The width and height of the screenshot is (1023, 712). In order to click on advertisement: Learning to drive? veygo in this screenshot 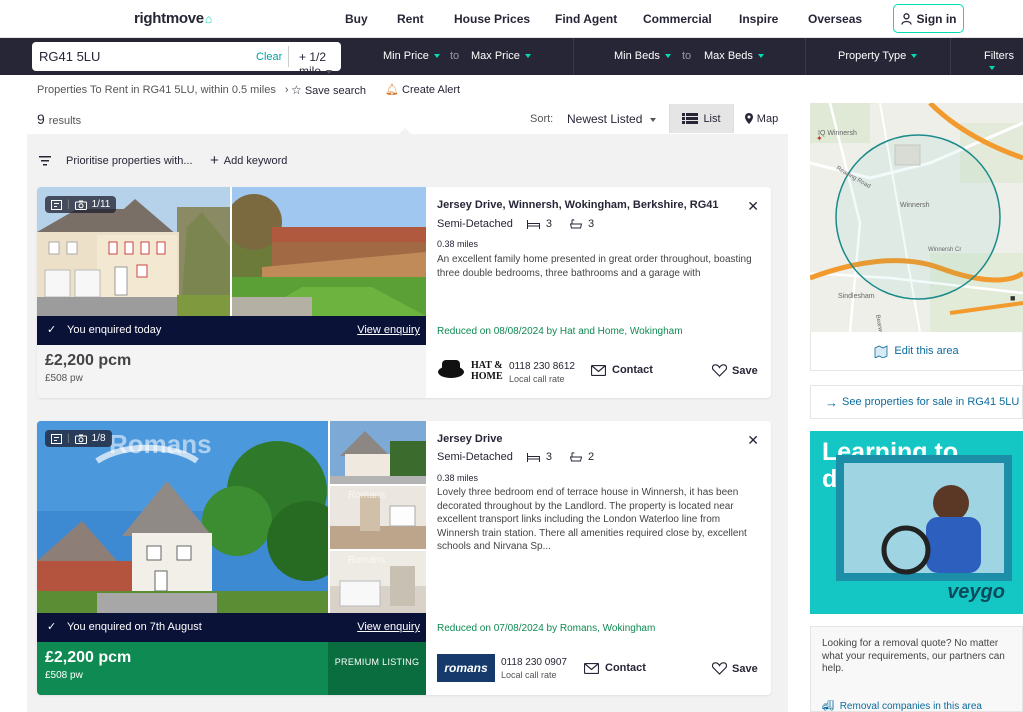, I will do `click(916, 522)`.